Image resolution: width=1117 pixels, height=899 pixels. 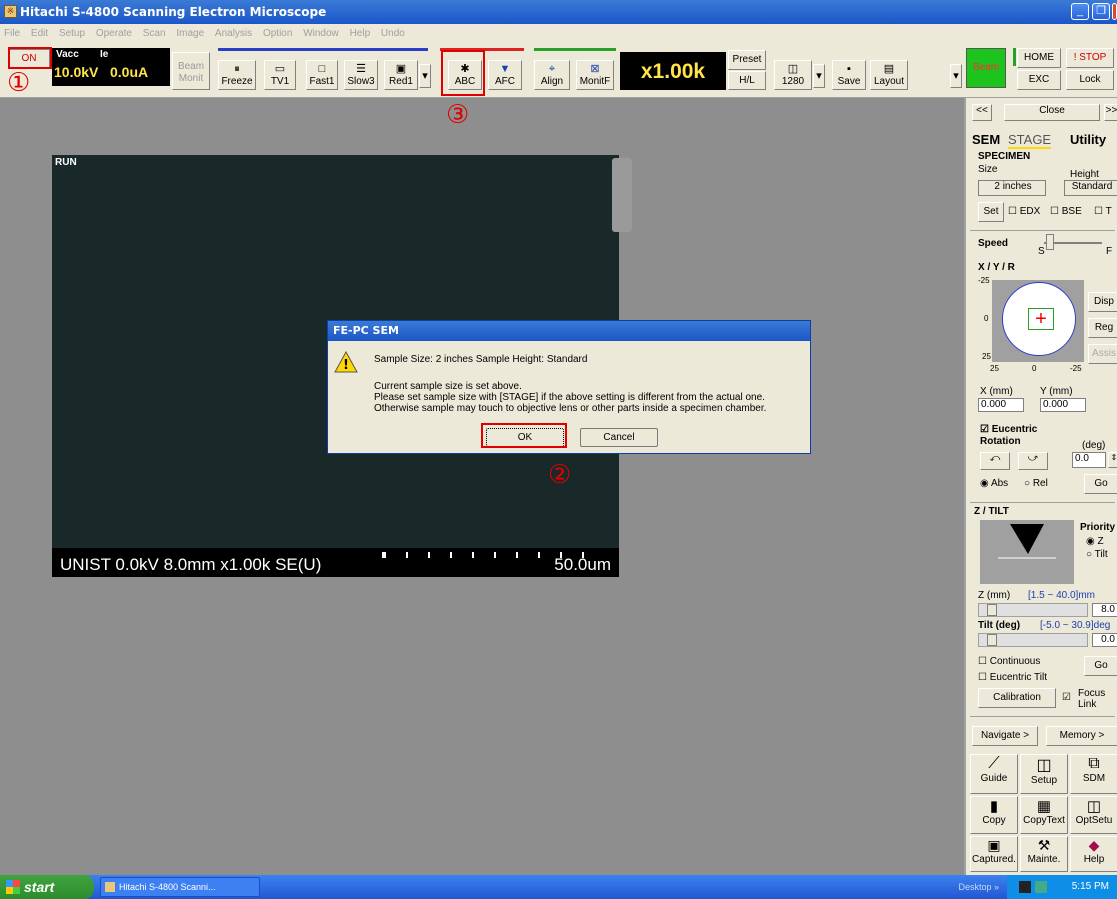 I want to click on priority-tilt-radio: ○ Tilt, so click(x=1097, y=554).